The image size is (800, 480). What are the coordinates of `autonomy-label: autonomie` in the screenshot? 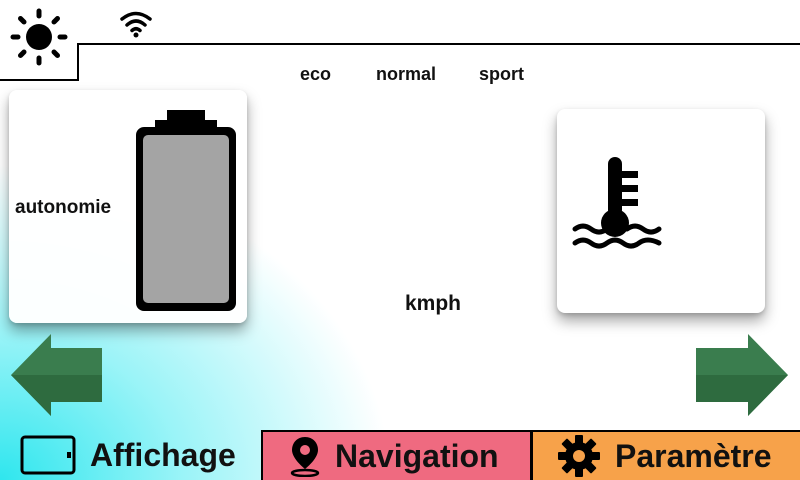 It's located at (63, 207).